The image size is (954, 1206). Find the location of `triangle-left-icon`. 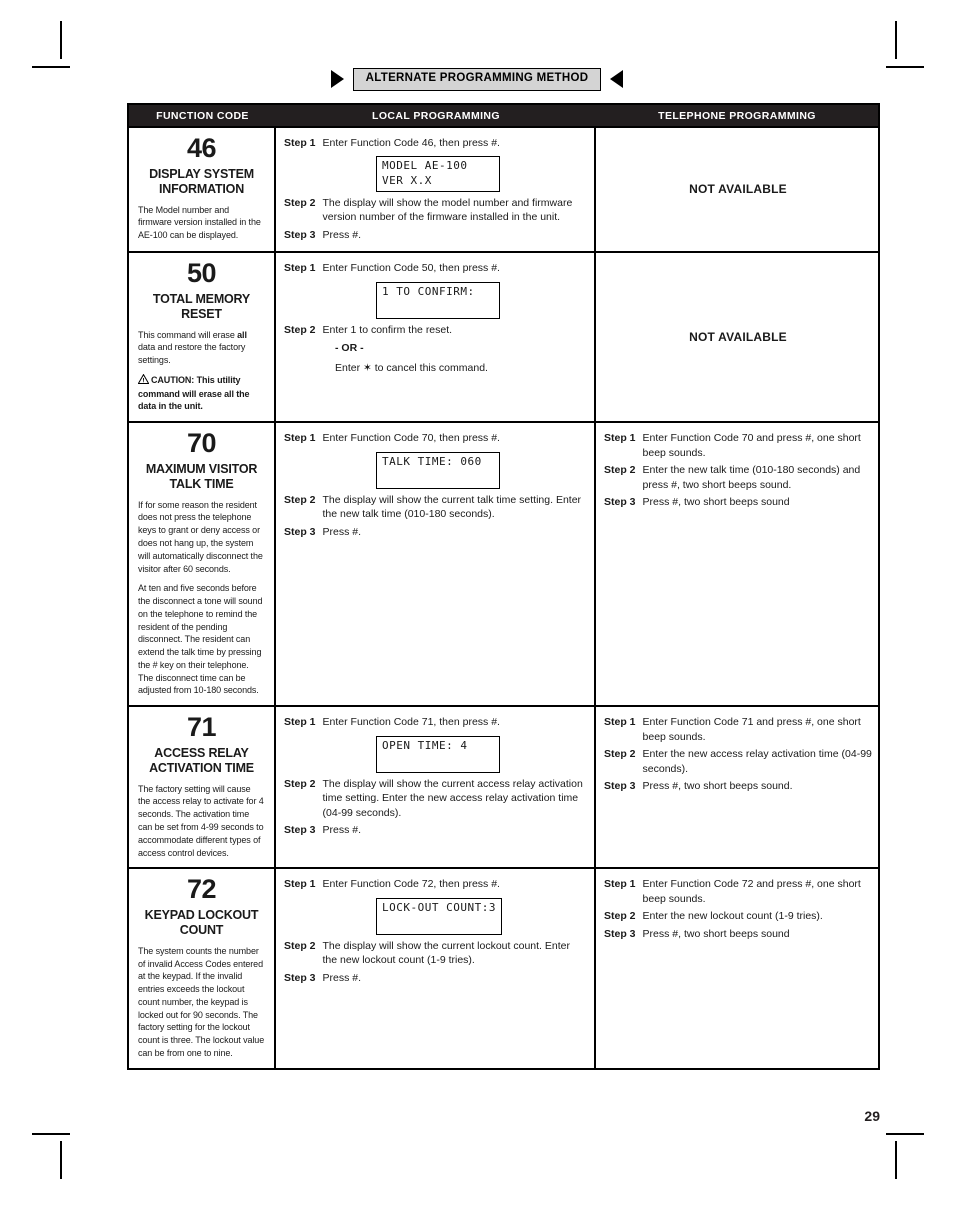

triangle-left-icon is located at coordinates (617, 79).